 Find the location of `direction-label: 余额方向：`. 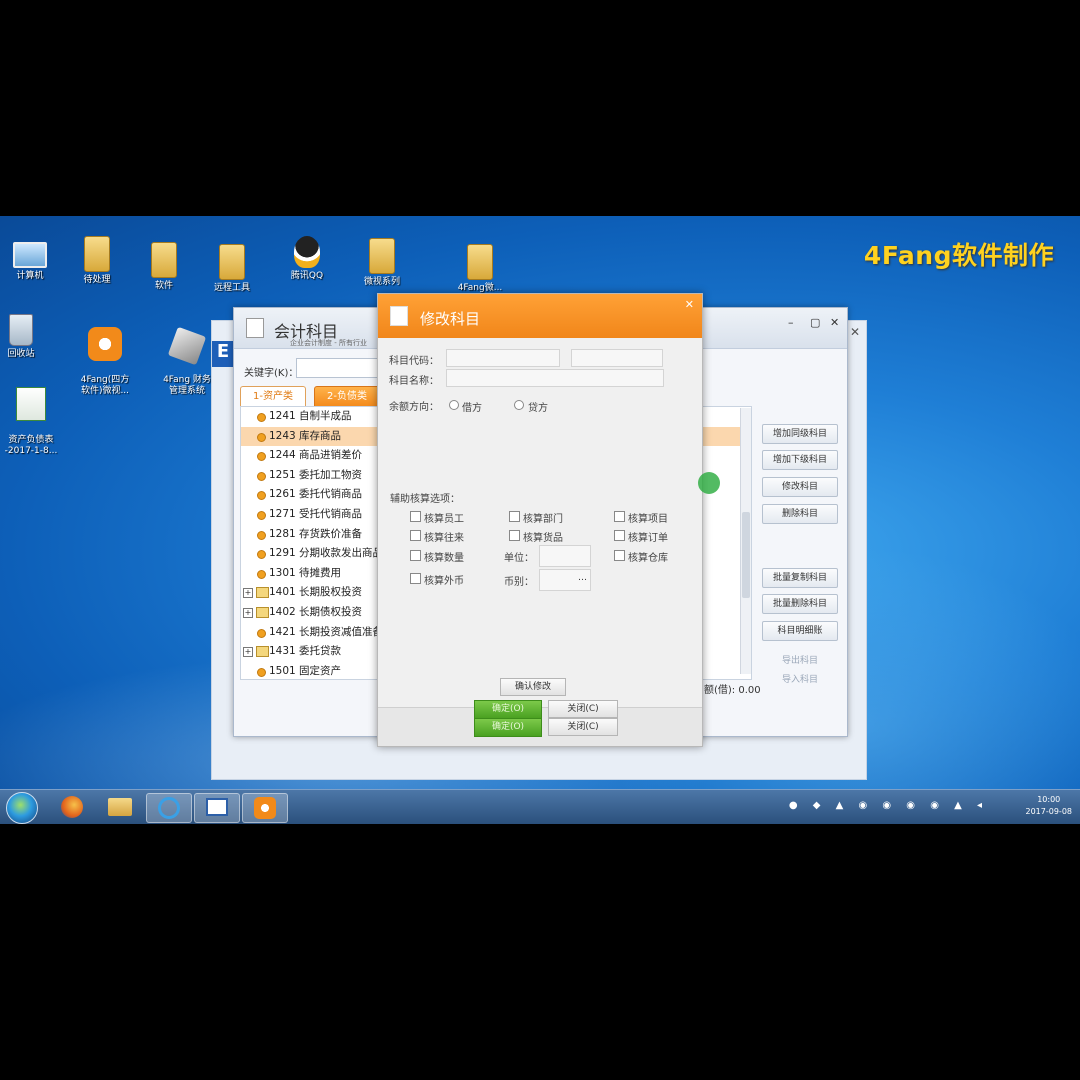

direction-label: 余额方向： is located at coordinates (414, 407).